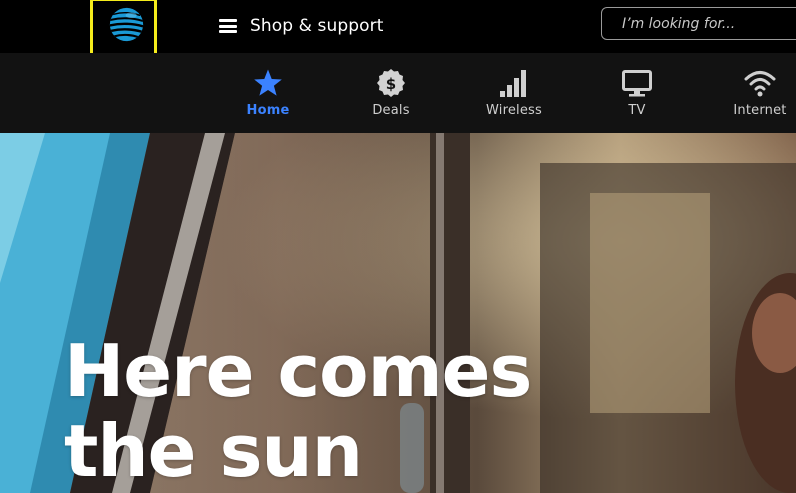 This screenshot has width=796, height=493. I want to click on nav-label-internet: Internet, so click(760, 110).